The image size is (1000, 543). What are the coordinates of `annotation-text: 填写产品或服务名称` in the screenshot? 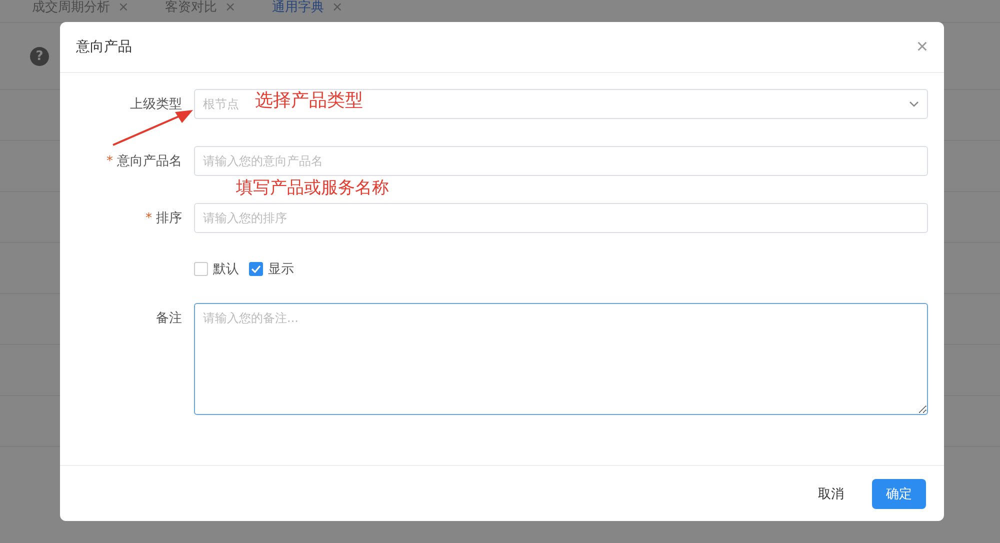 It's located at (312, 188).